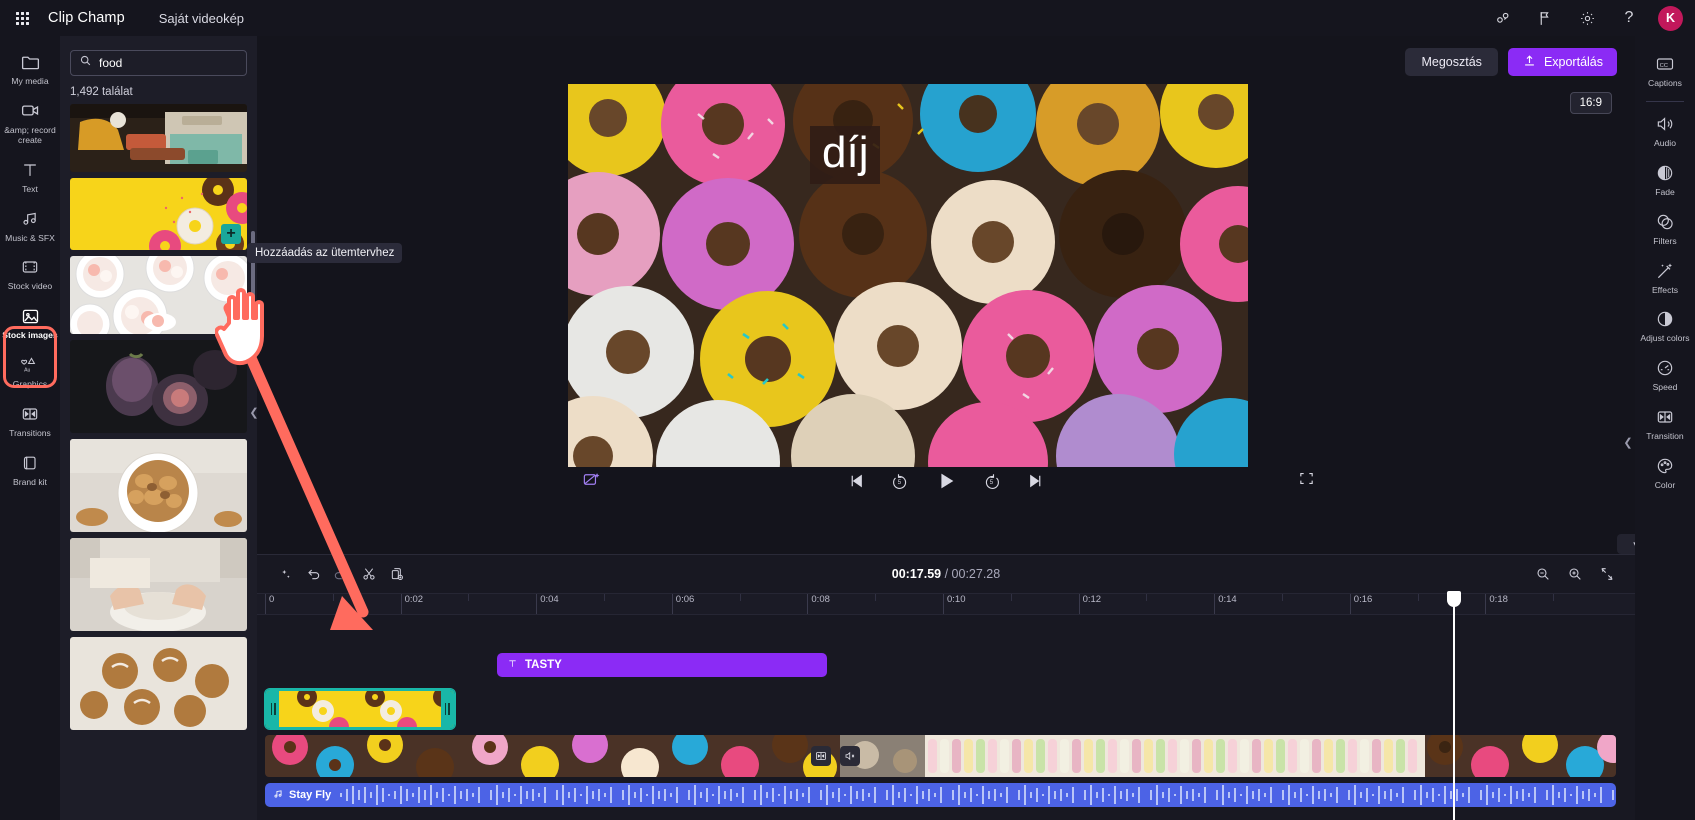 This screenshot has width=1695, height=820. Describe the element at coordinates (1670, 18) in the screenshot. I see `avatar: K` at that location.